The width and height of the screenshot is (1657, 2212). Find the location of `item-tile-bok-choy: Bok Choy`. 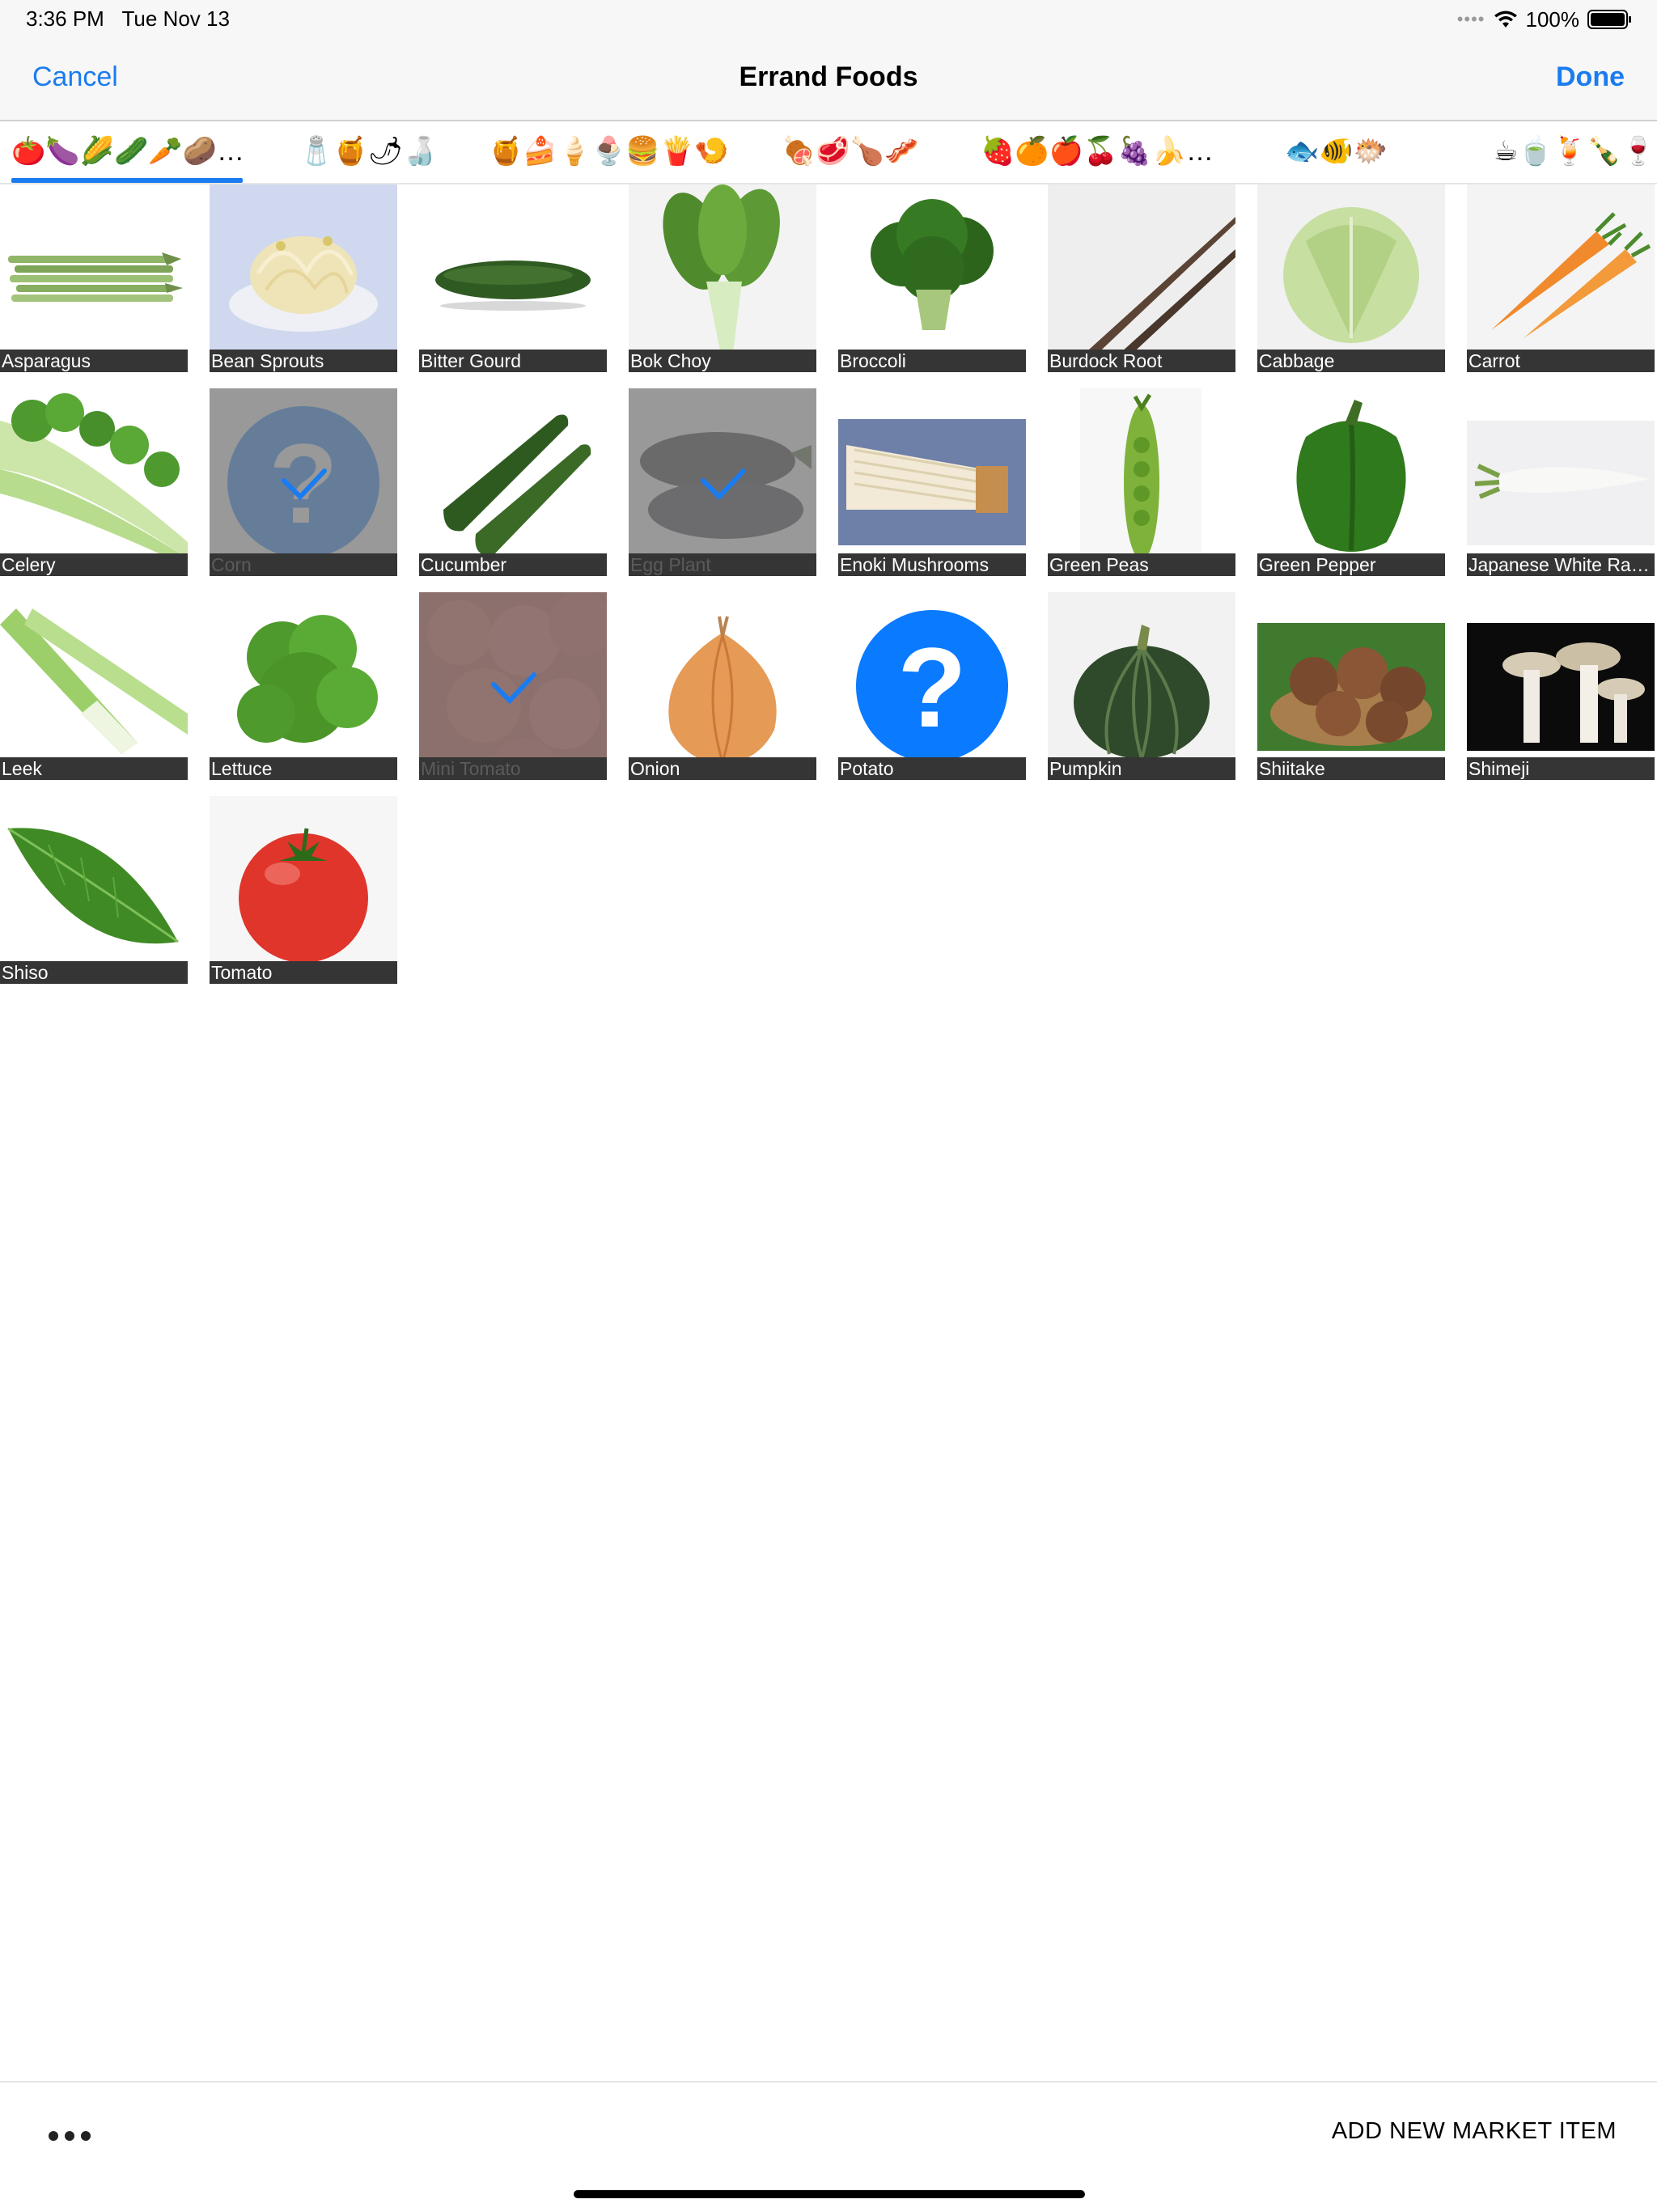

item-tile-bok-choy: Bok Choy is located at coordinates (723, 278).